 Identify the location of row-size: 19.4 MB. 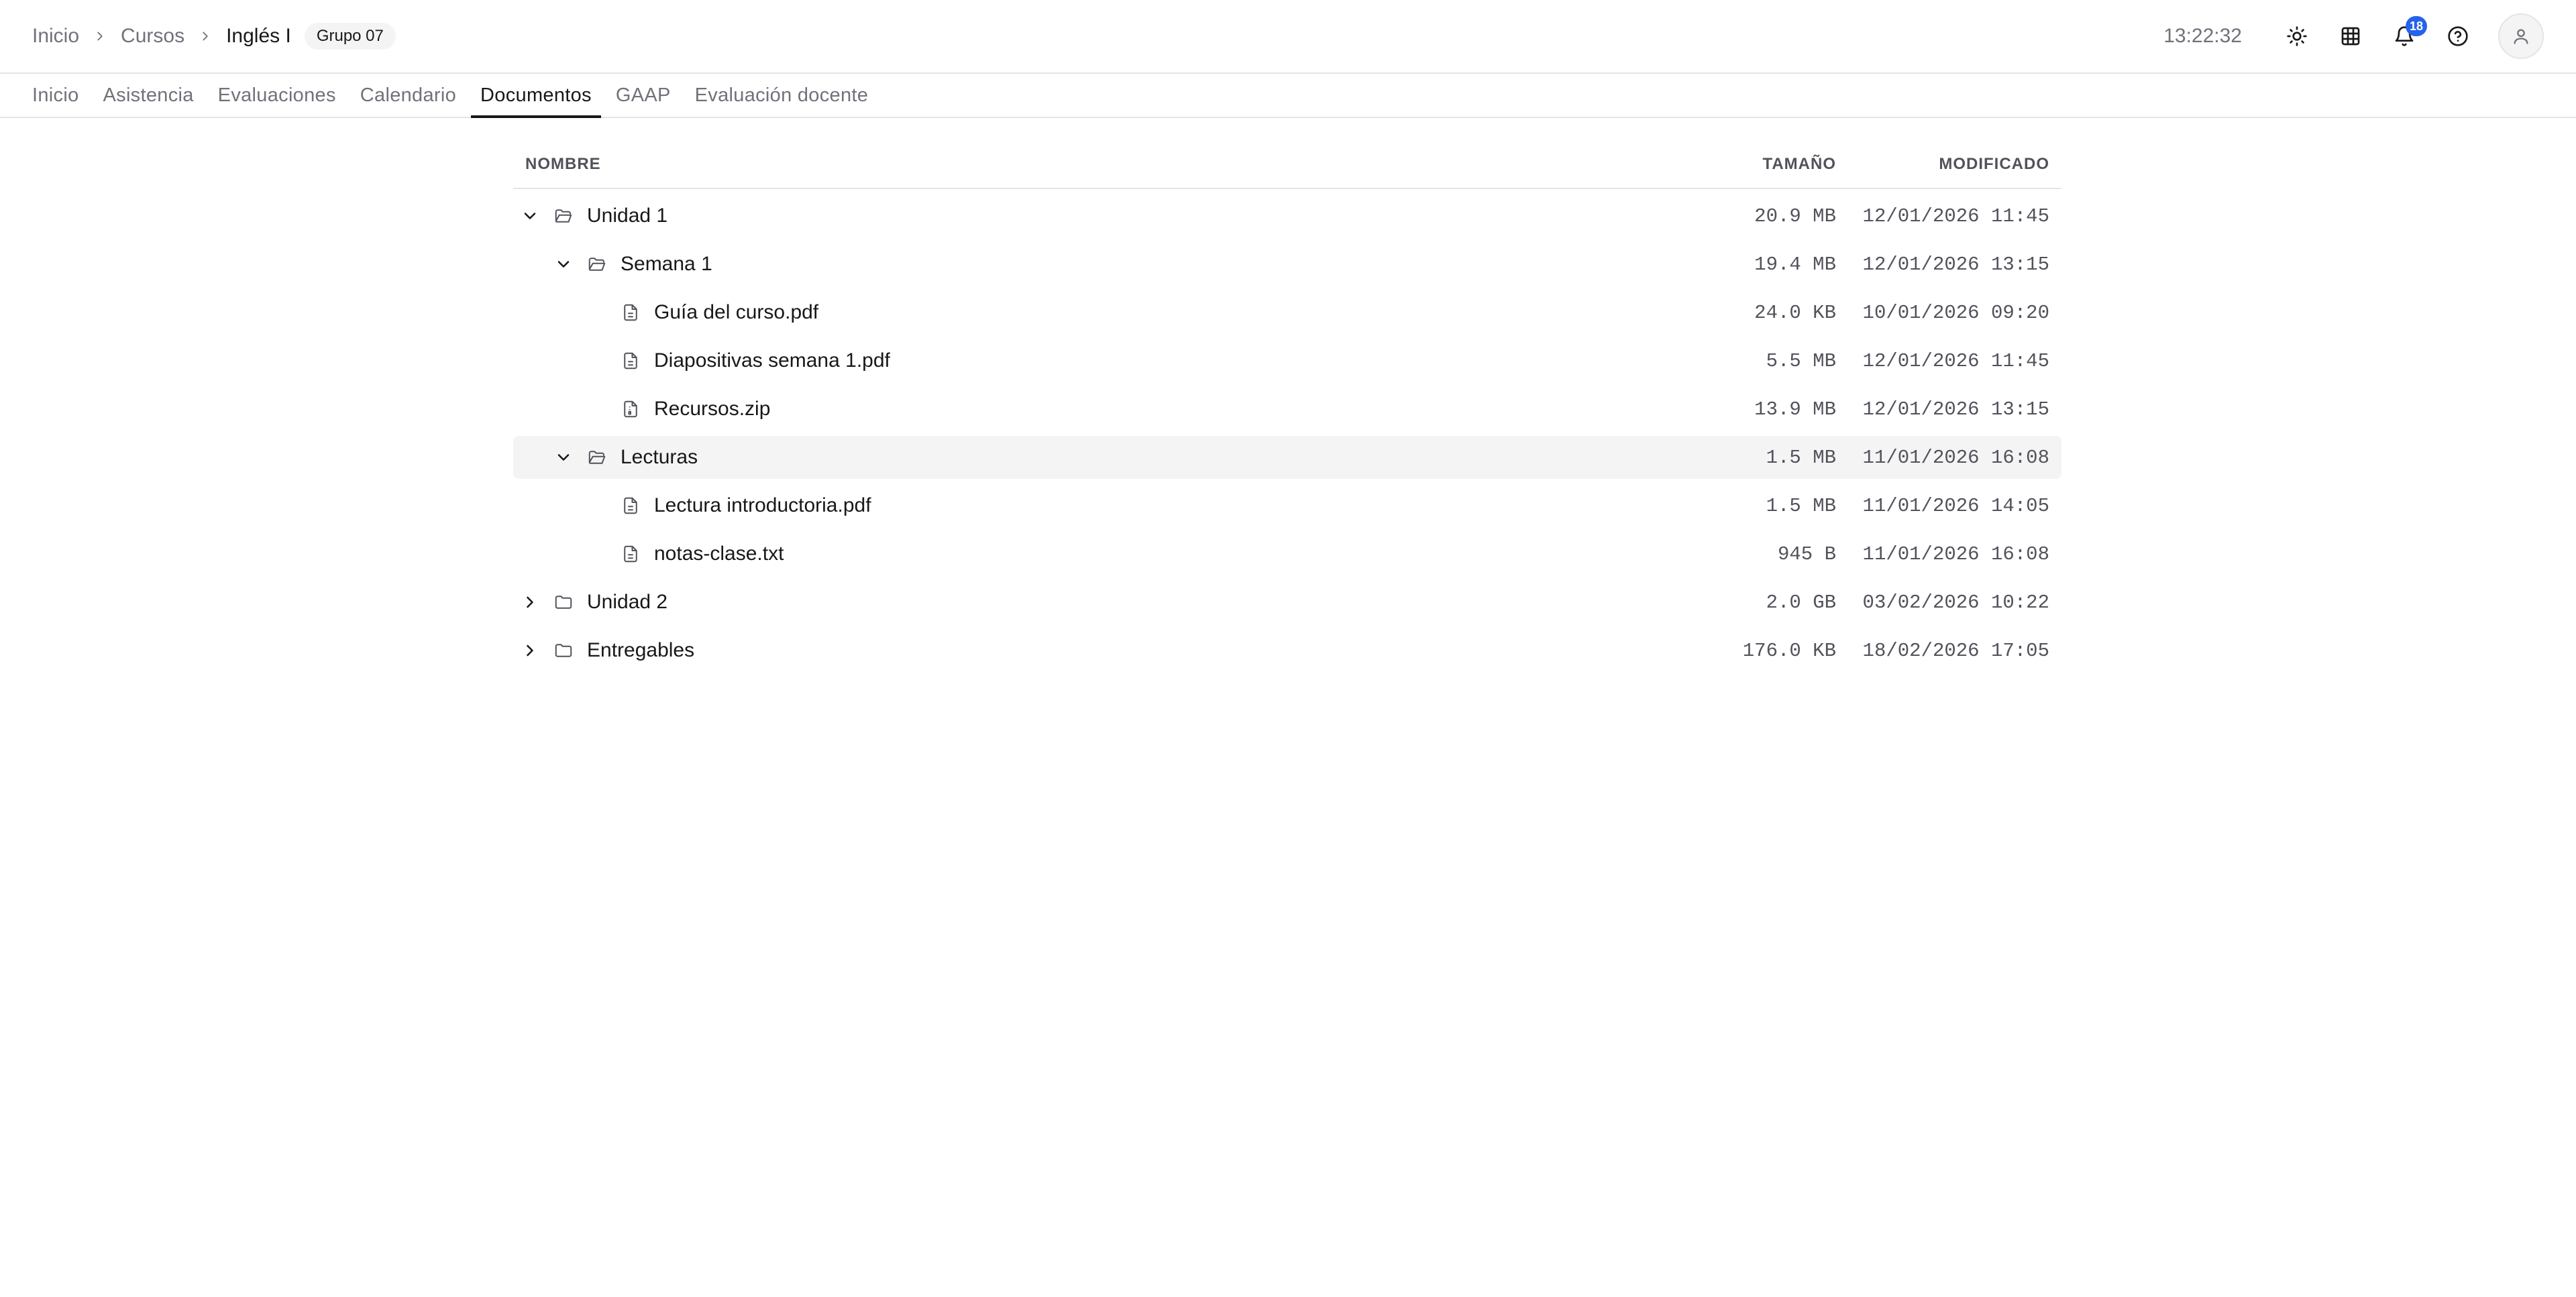
(1795, 264).